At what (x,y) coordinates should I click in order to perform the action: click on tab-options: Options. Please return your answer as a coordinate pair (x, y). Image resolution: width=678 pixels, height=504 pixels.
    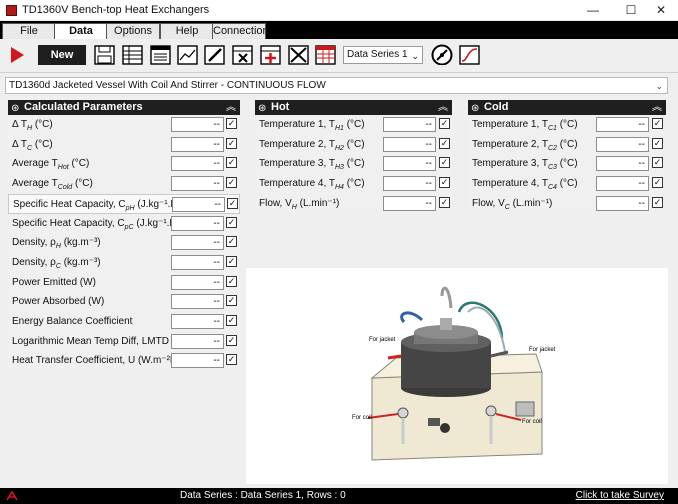
    Looking at the image, I should click on (133, 31).